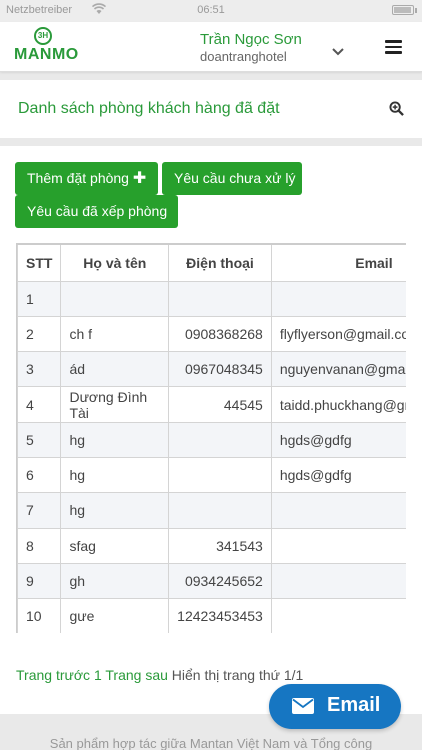 The height and width of the screenshot is (750, 422). What do you see at coordinates (396, 108) in the screenshot?
I see `zoom-in-icon` at bounding box center [396, 108].